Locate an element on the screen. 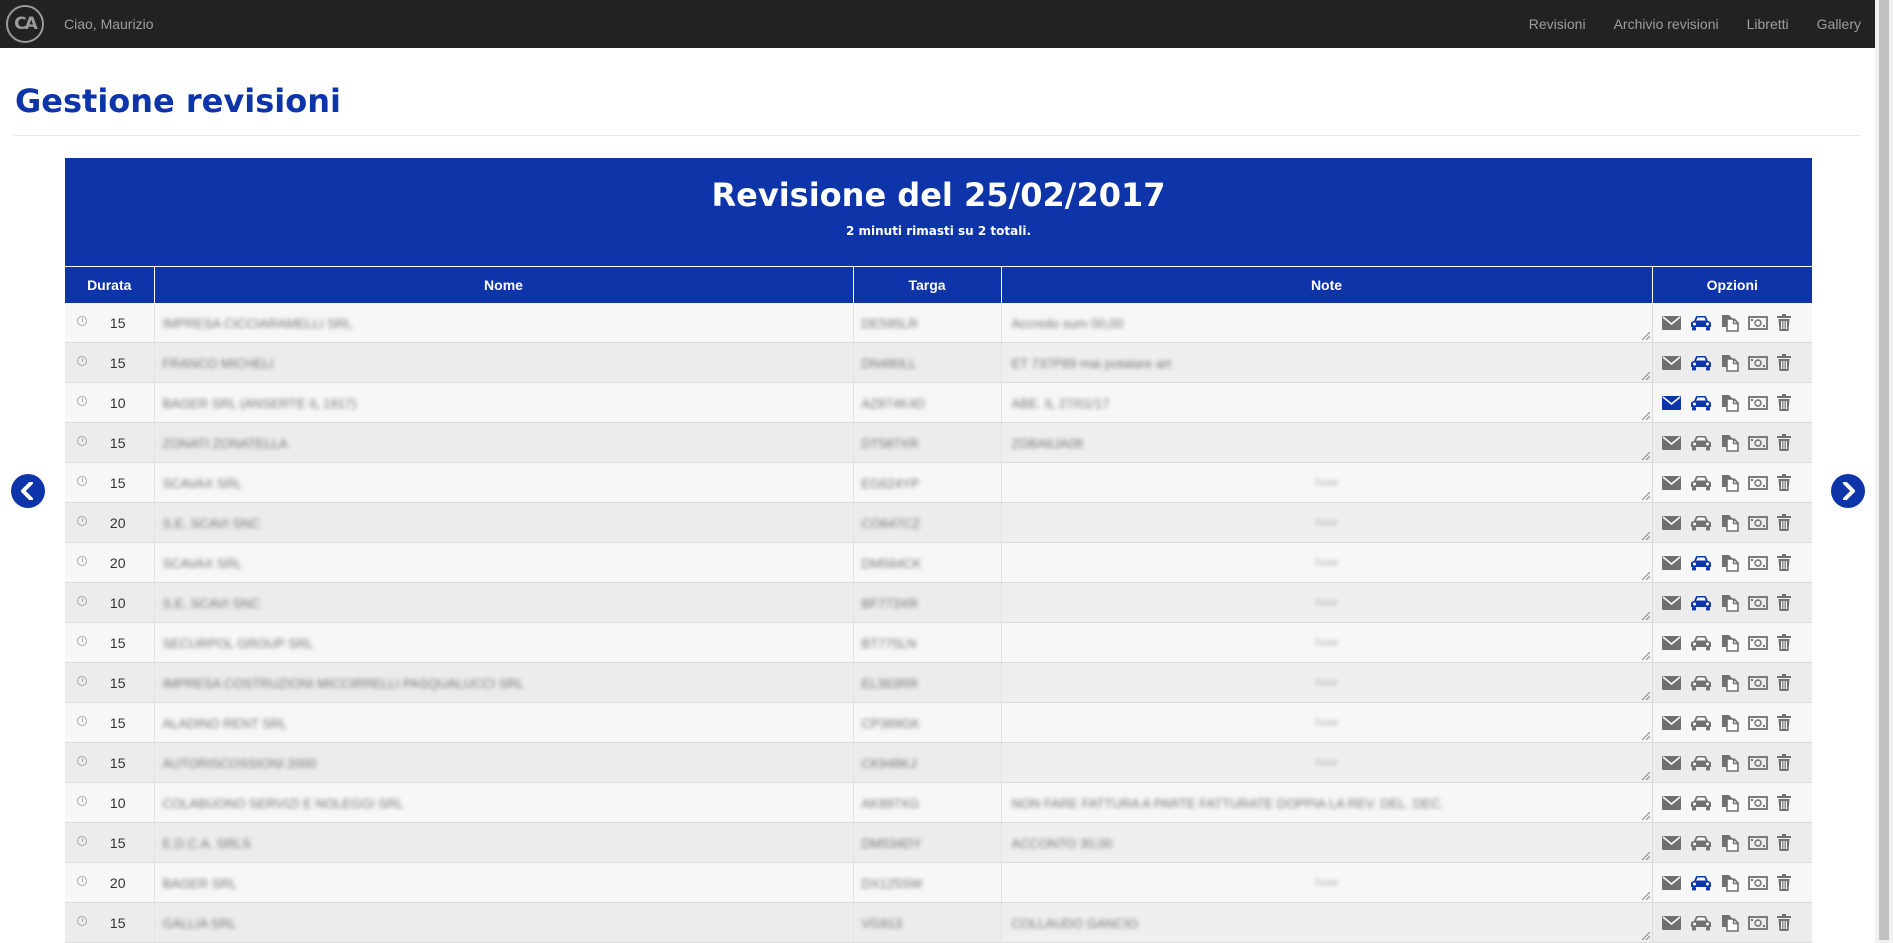 The width and height of the screenshot is (1893, 943). logo: CA is located at coordinates (25, 24).